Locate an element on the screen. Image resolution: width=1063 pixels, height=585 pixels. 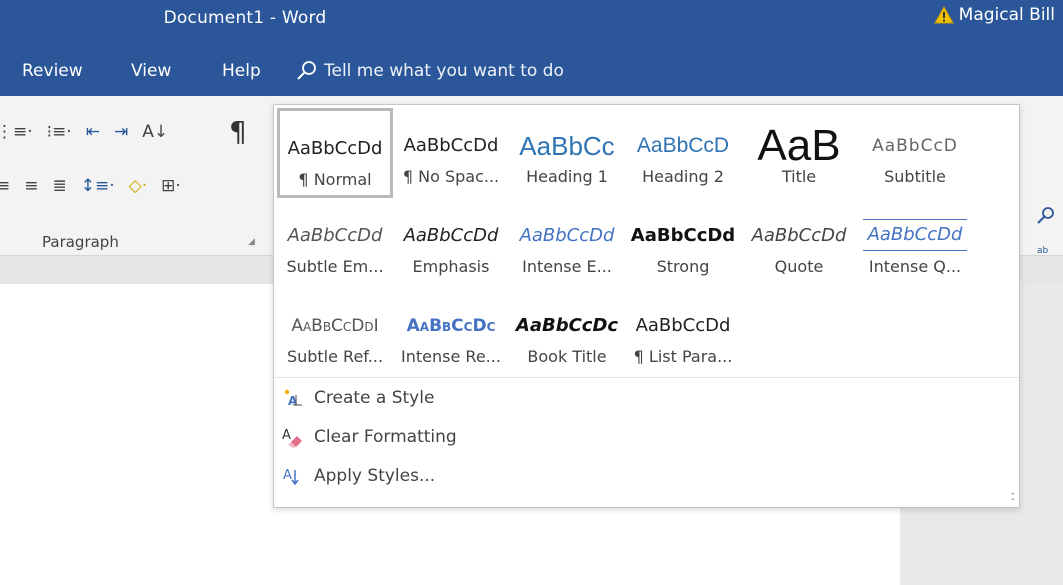
tab-view: View is located at coordinates (151, 71).